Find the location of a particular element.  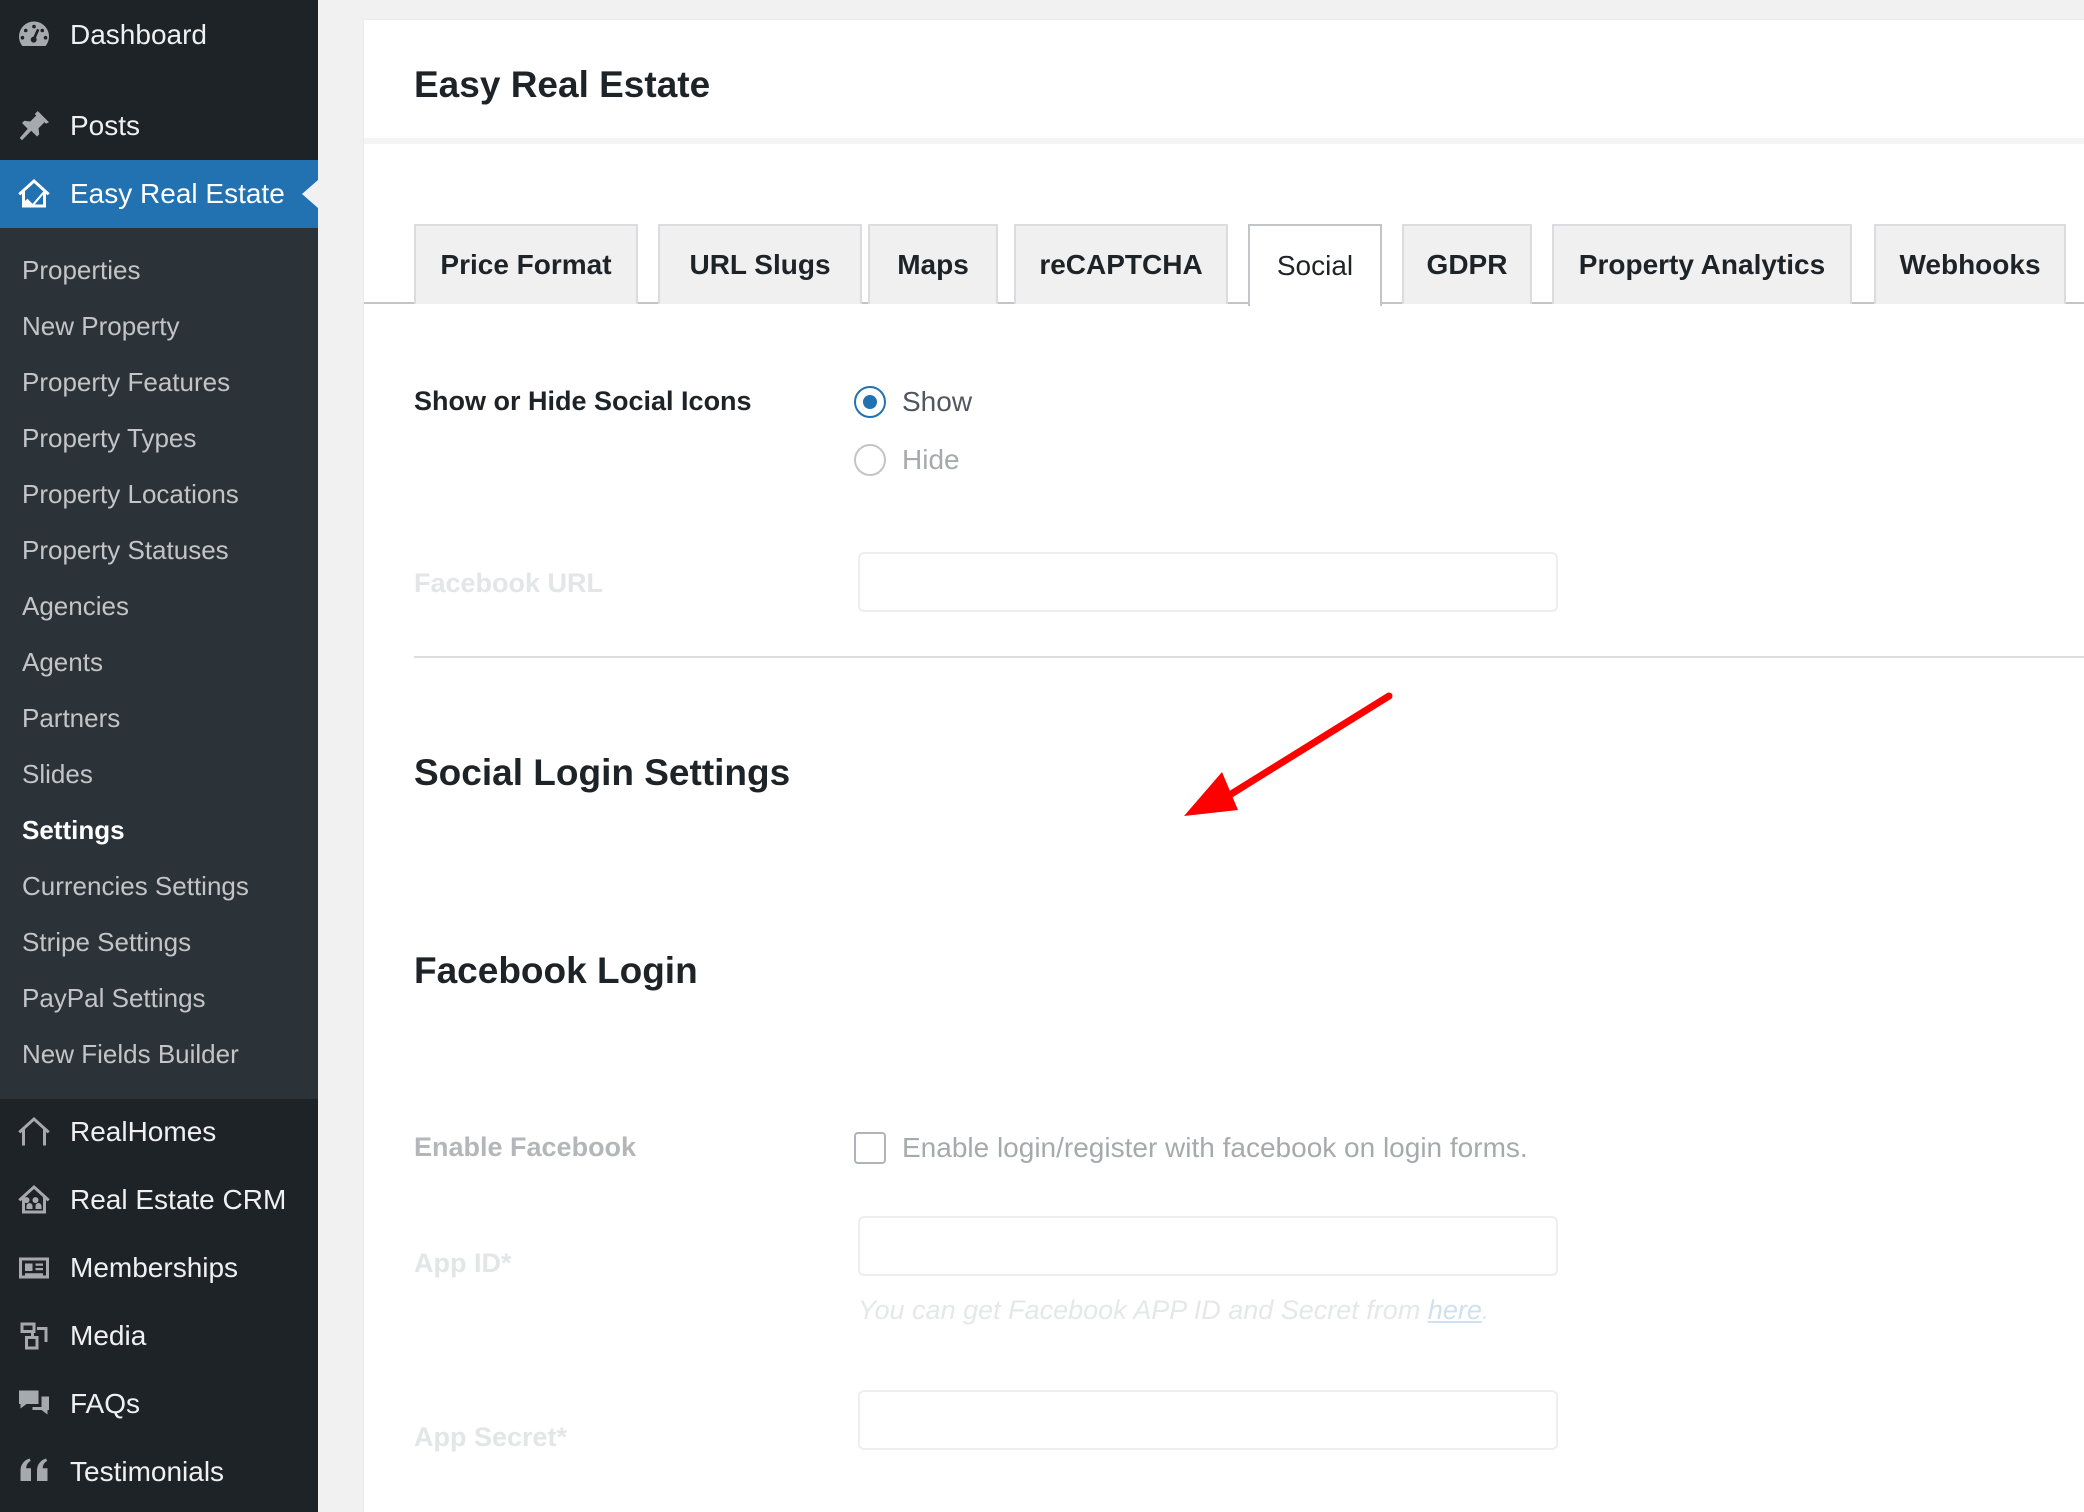

tab-gdpr: GDPR is located at coordinates (1467, 264).